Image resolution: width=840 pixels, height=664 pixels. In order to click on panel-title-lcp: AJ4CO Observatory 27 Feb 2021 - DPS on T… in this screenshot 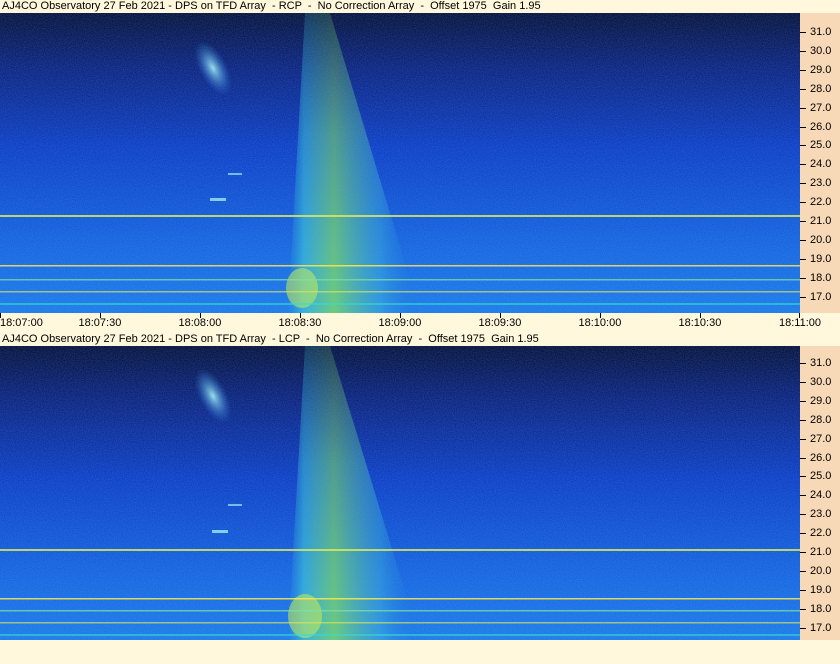, I will do `click(270, 339)`.